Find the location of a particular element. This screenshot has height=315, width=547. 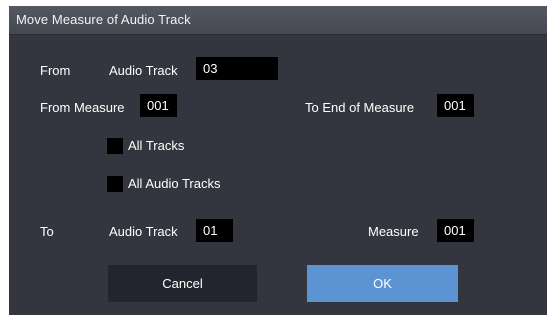

all-tracks-checkbox is located at coordinates (115, 146).